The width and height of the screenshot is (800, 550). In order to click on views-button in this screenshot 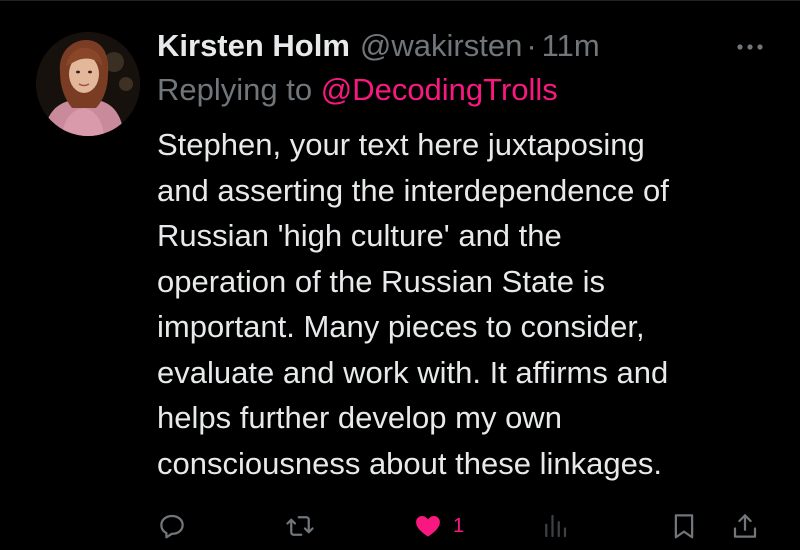, I will do `click(555, 526)`.